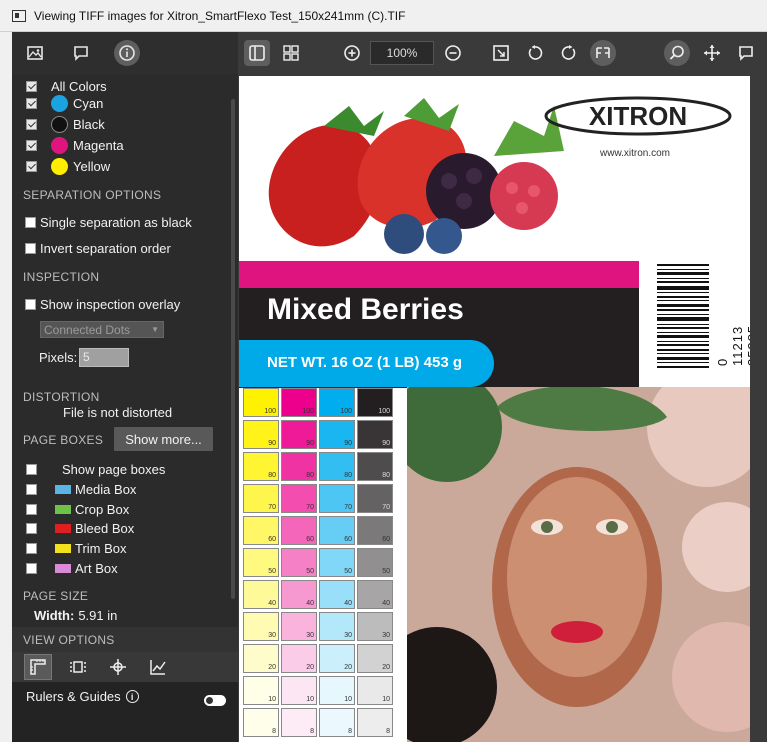 This screenshot has height=742, width=767. I want to click on toolbar-right: 100%, so click(502, 53).